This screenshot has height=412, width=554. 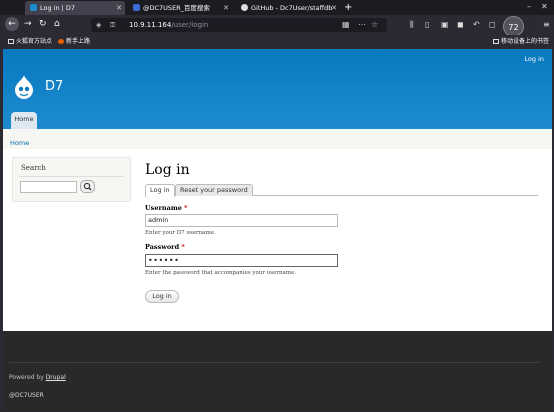 What do you see at coordinates (27, 377) in the screenshot?
I see `powered-by-text: Powered by` at bounding box center [27, 377].